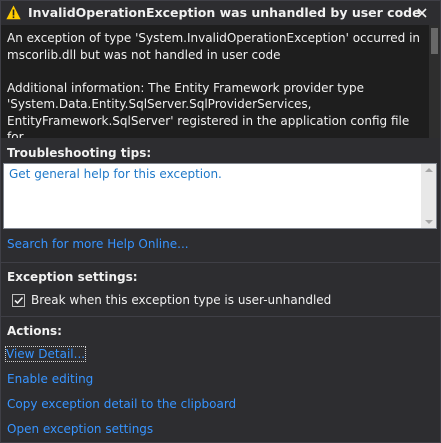 The width and height of the screenshot is (441, 443). What do you see at coordinates (79, 153) in the screenshot?
I see `troubleshooting-label: Troubleshooting tips:` at bounding box center [79, 153].